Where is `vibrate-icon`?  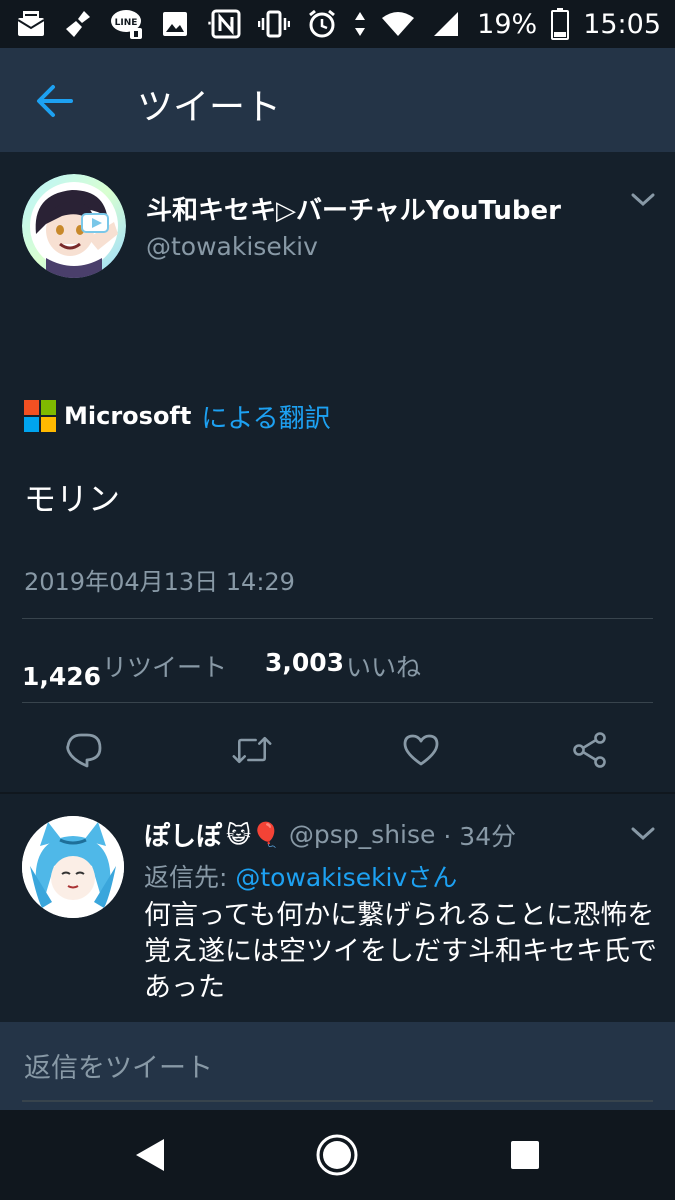 vibrate-icon is located at coordinates (274, 24).